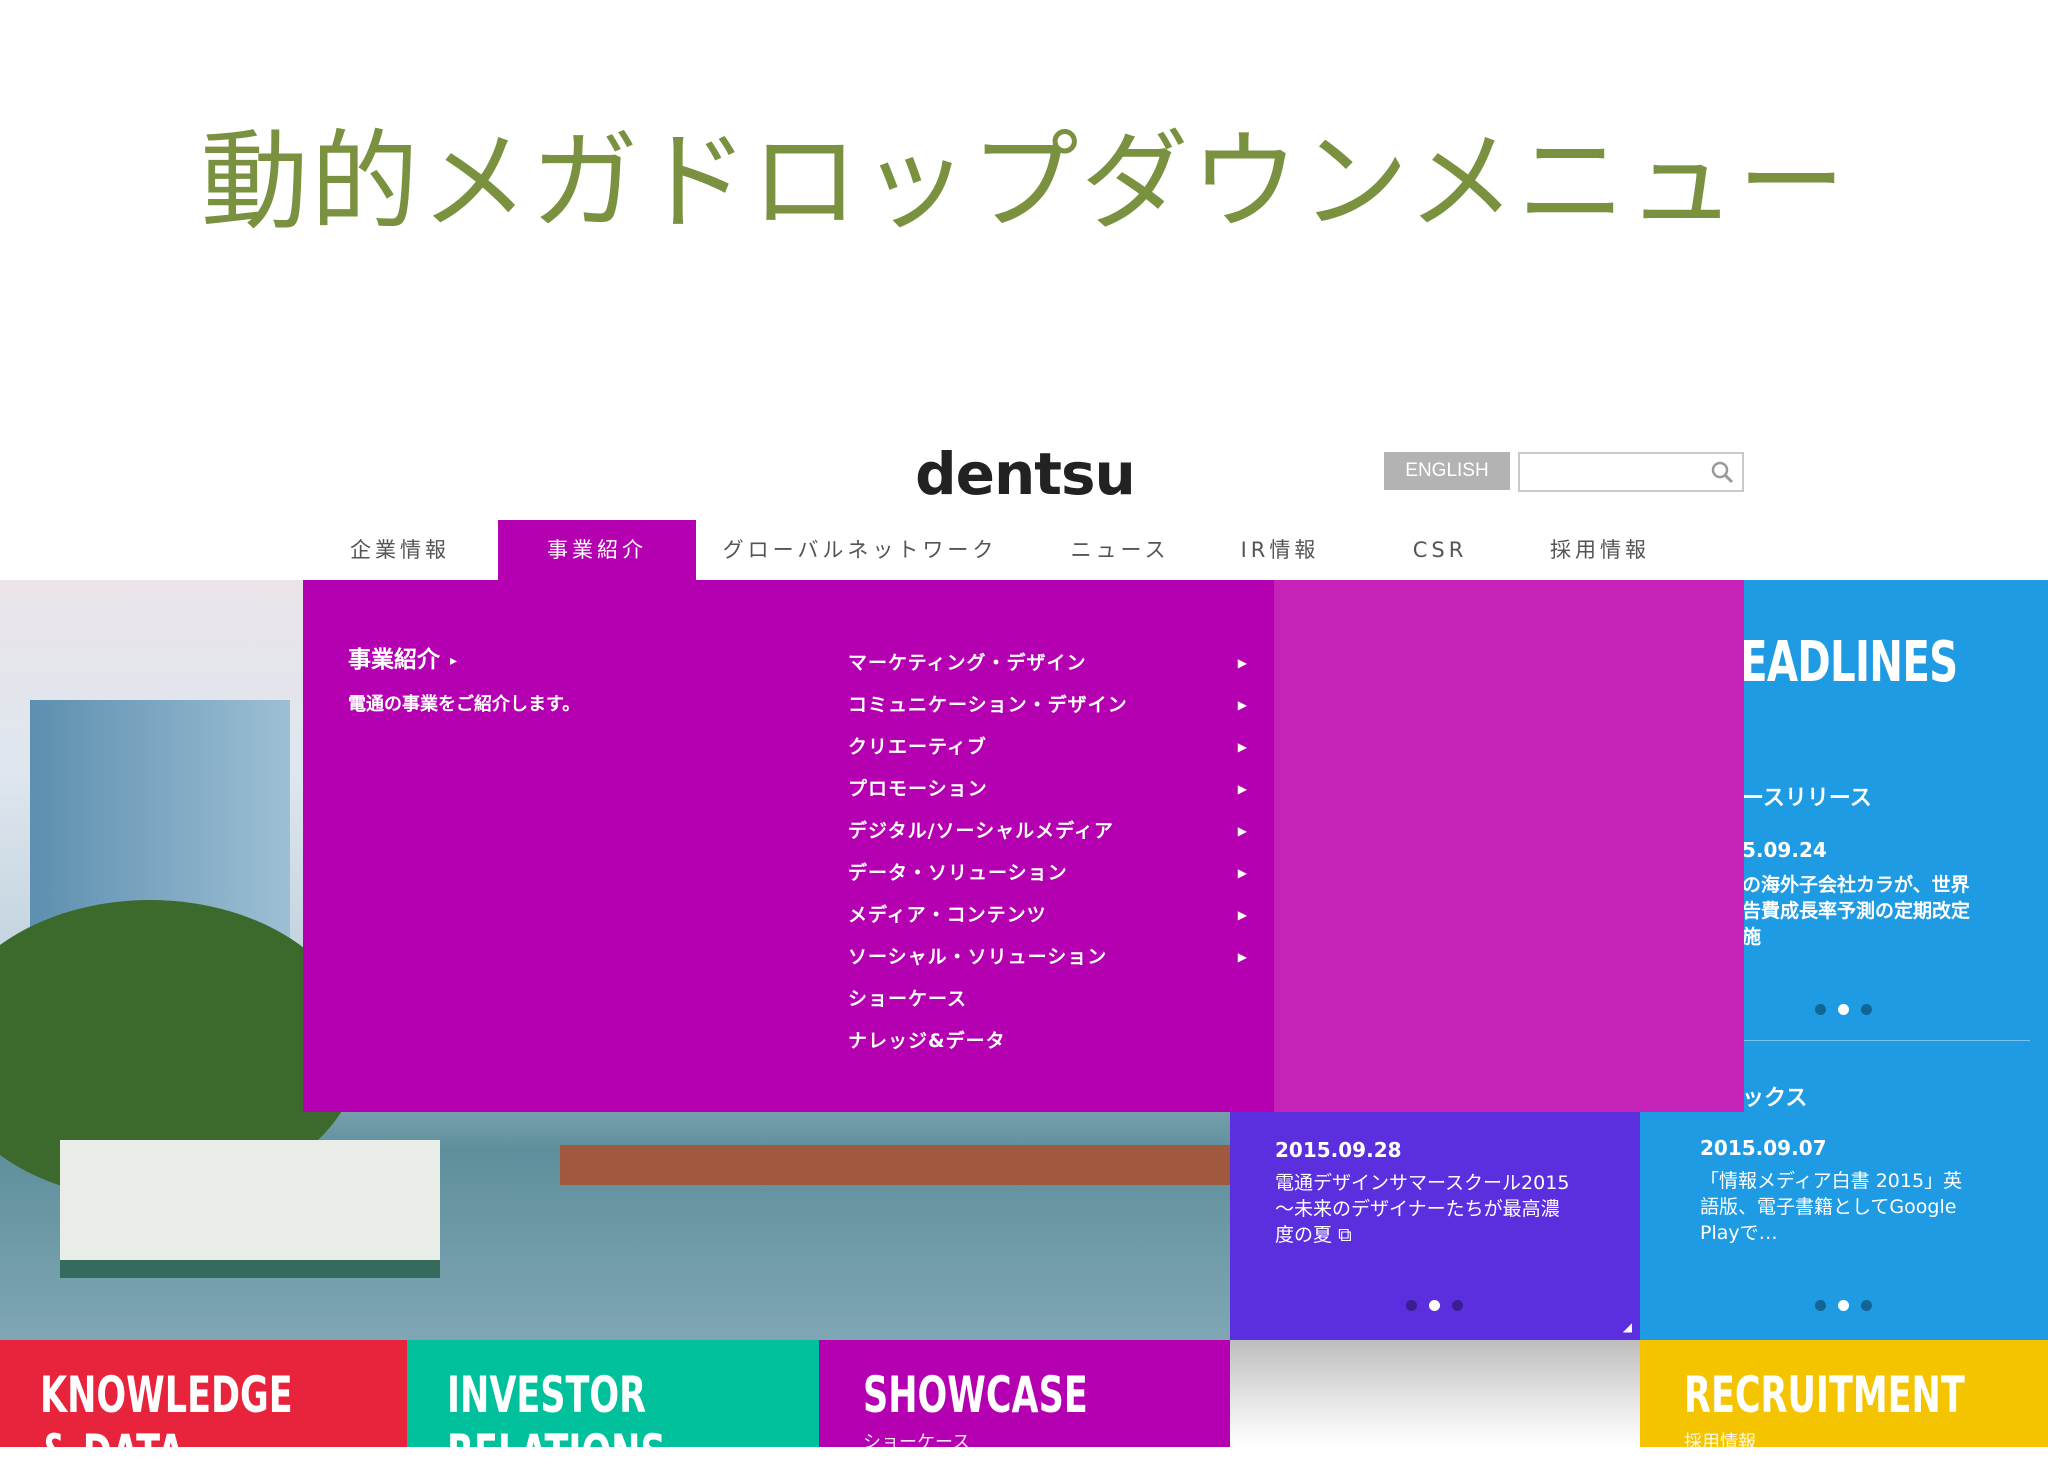 The height and width of the screenshot is (1482, 2048). Describe the element at coordinates (1627, 1327) in the screenshot. I see `corner-arrow-icon: ◢` at that location.